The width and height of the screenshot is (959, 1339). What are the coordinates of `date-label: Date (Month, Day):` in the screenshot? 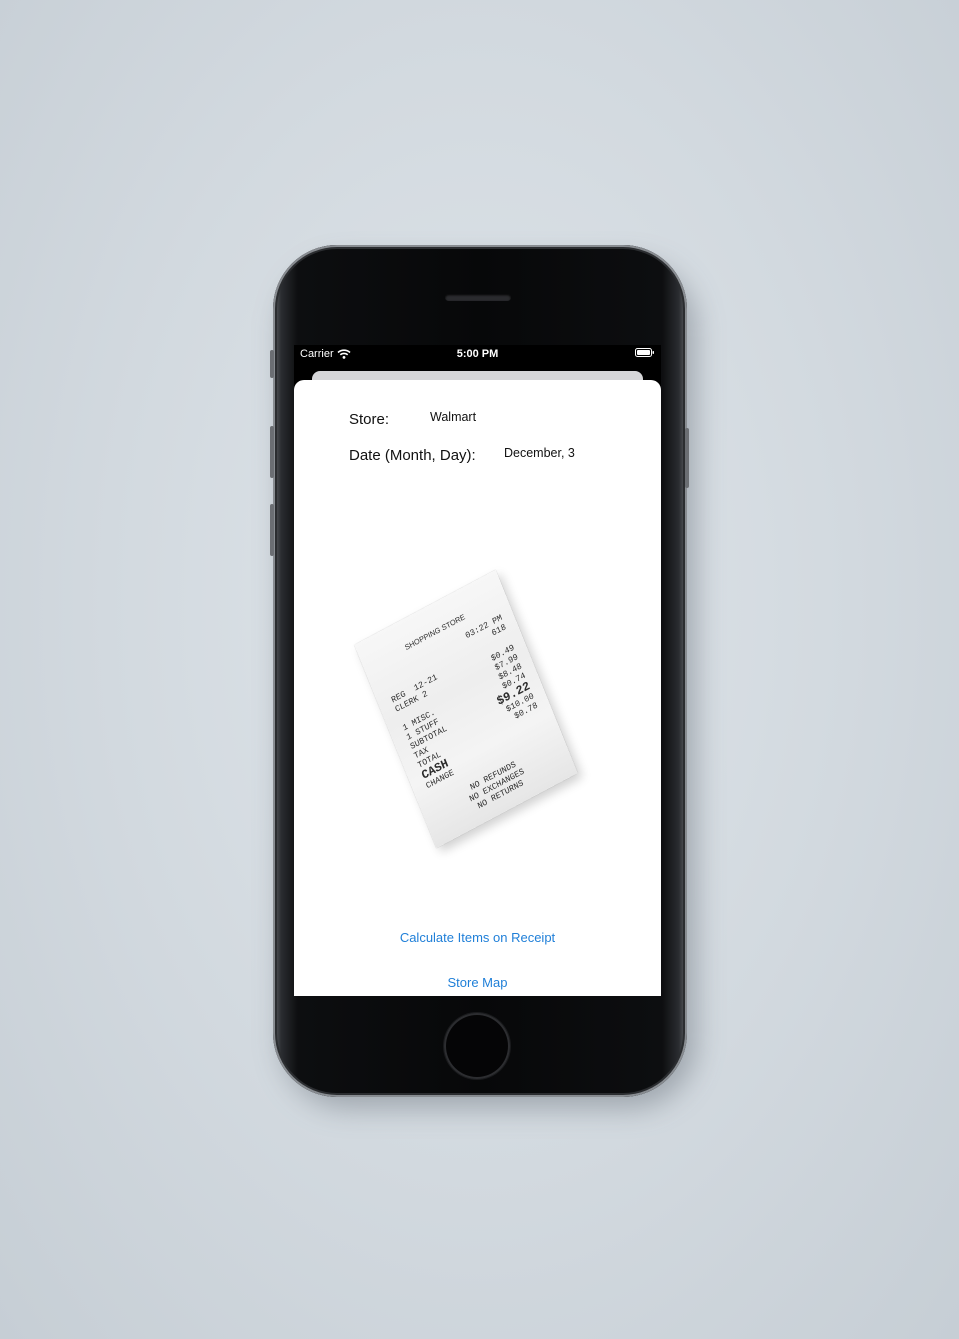 It's located at (412, 455).